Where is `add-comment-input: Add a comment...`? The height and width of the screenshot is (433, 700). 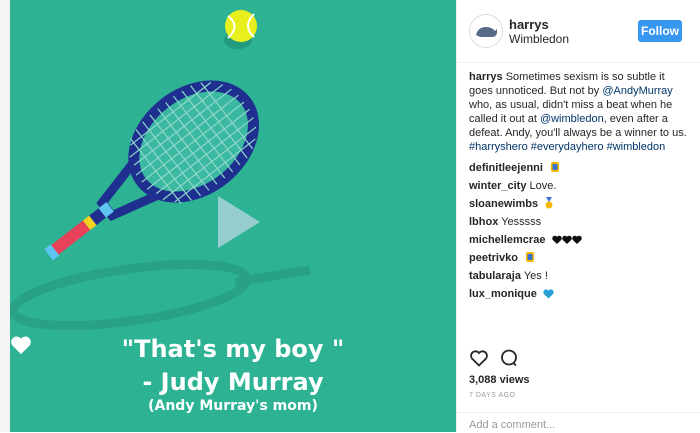
add-comment-input: Add a comment... is located at coordinates (512, 425).